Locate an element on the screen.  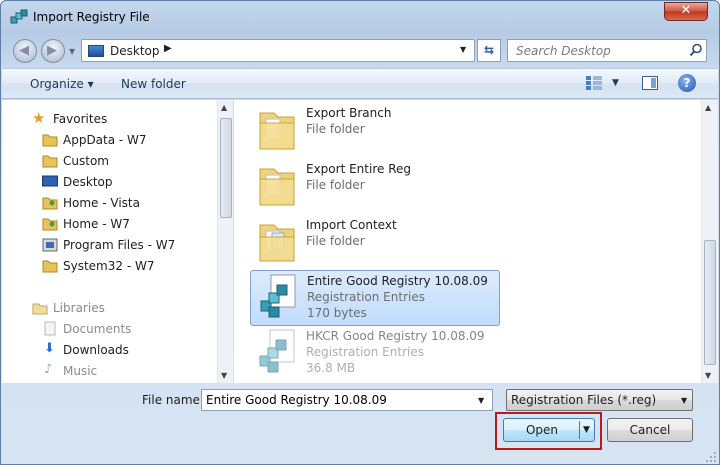
file-name: HKCR Good Registry 10.08.09 is located at coordinates (395, 336).